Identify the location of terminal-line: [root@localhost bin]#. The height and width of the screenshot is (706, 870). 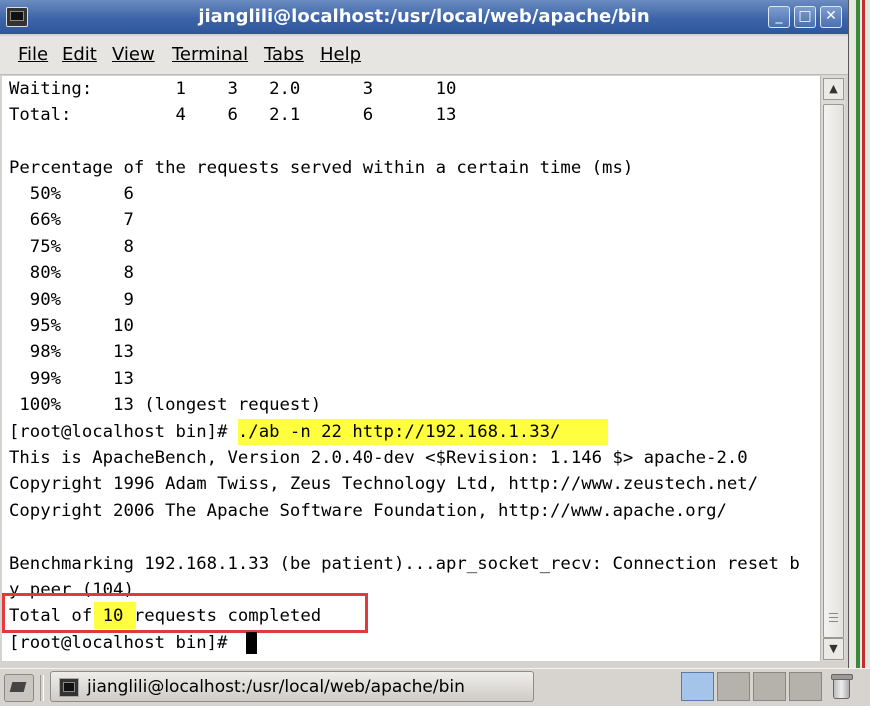
(123, 643).